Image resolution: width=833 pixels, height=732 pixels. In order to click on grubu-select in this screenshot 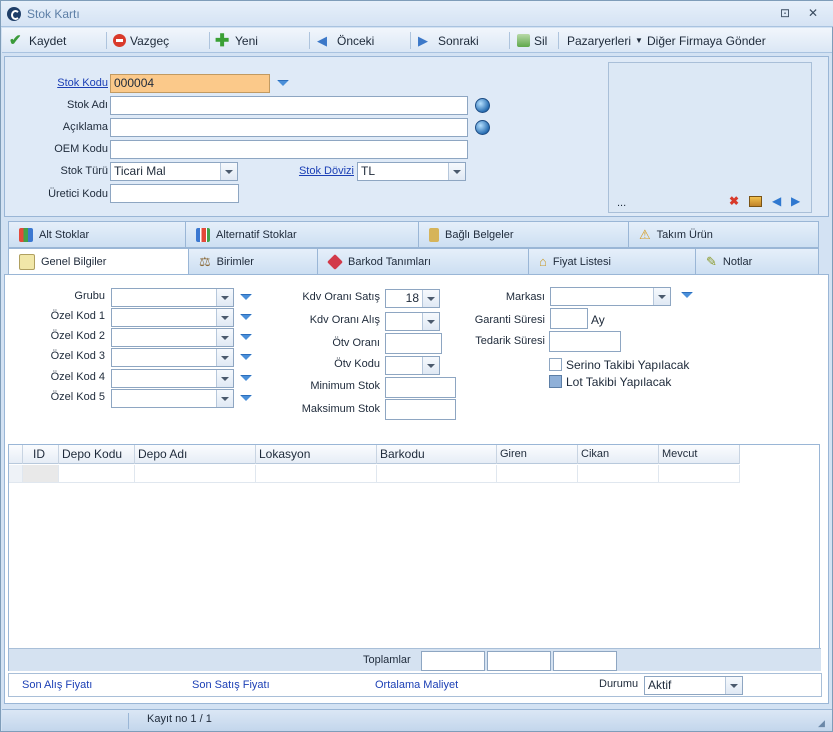, I will do `click(172, 297)`.